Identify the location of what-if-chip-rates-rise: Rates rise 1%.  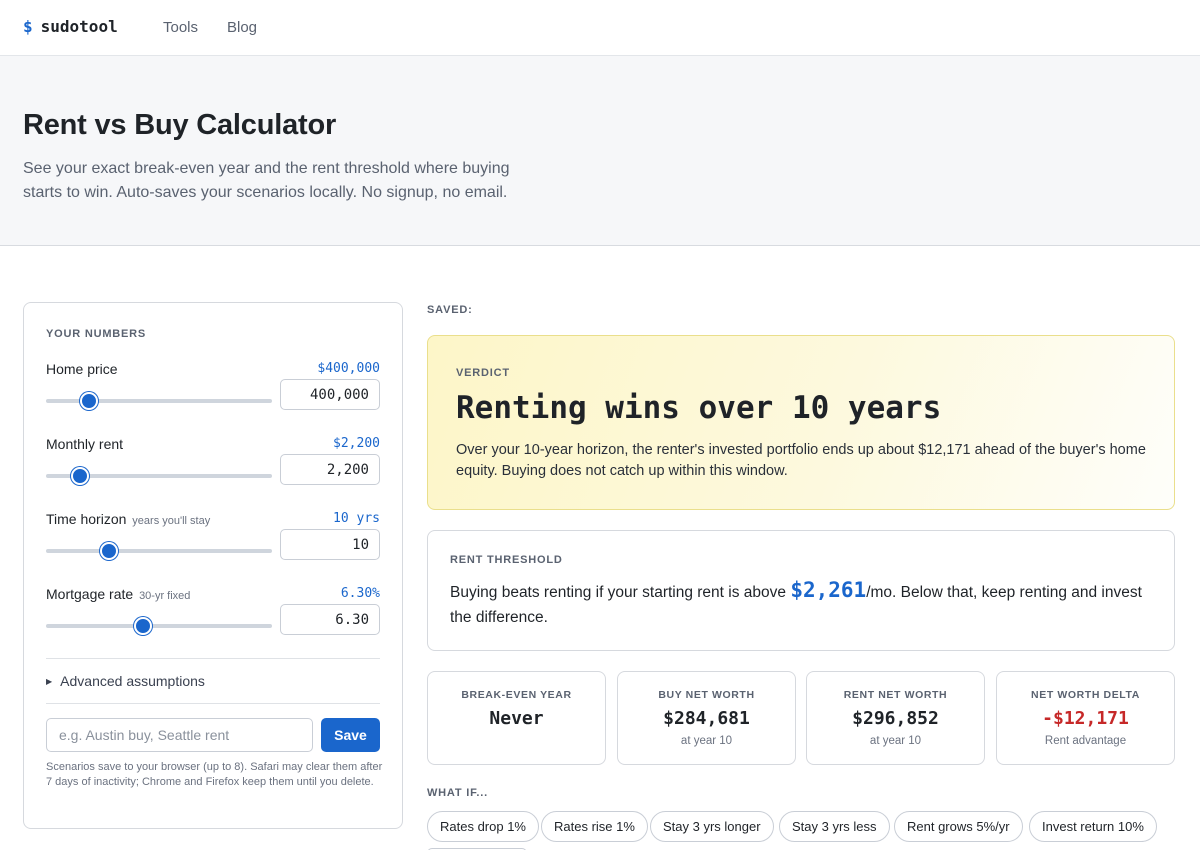
(594, 826).